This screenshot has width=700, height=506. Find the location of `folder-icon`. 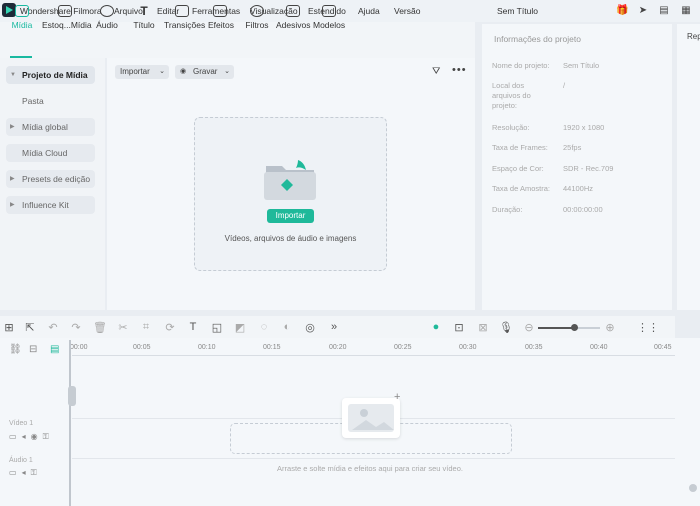

folder-icon is located at coordinates (290, 179).